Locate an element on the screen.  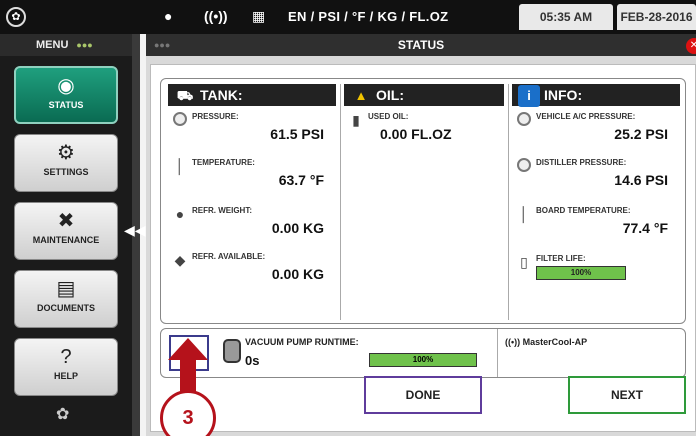
red-arrow-icon is located at coordinates (188, 368).